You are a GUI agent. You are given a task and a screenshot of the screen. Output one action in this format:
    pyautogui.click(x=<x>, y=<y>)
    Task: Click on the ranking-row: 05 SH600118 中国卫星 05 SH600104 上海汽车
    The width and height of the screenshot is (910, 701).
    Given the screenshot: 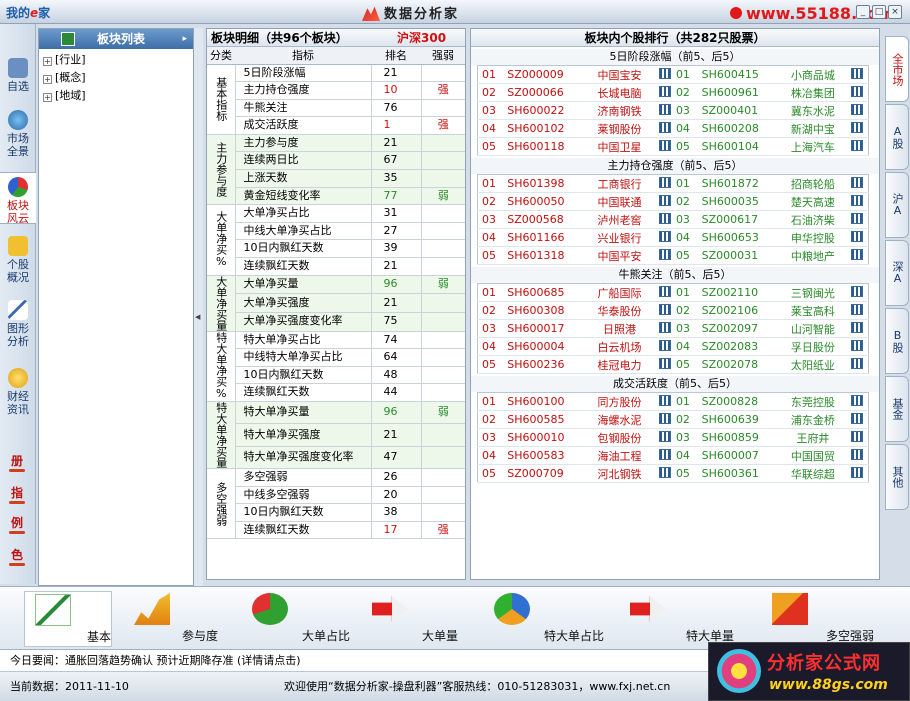 What is the action you would take?
    pyautogui.click(x=673, y=146)
    